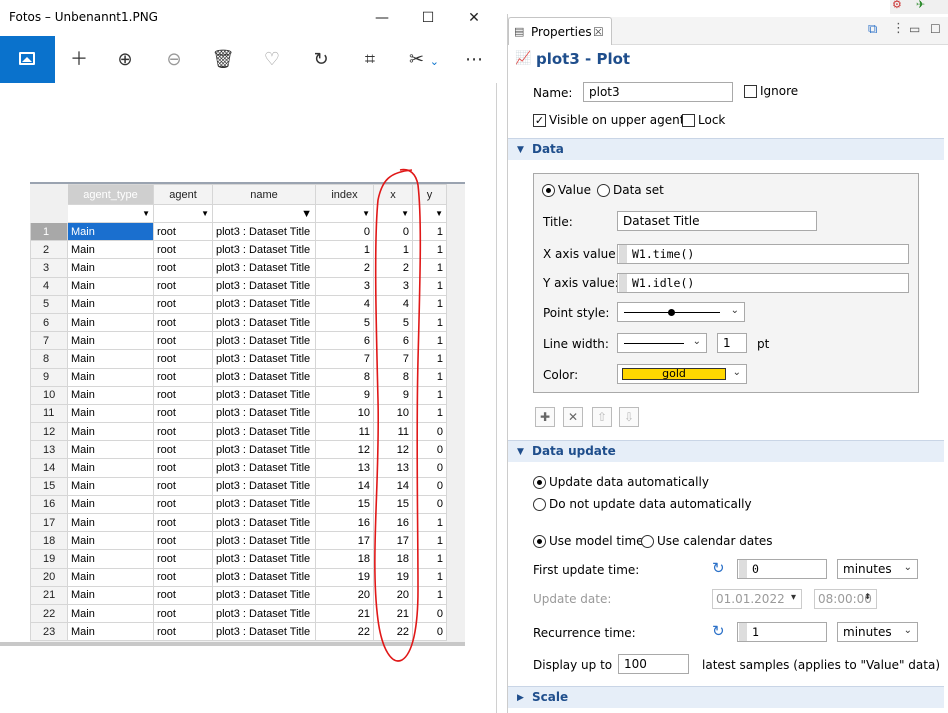 The width and height of the screenshot is (948, 713). I want to click on filter-funnel-icon: ▼, so click(264, 213).